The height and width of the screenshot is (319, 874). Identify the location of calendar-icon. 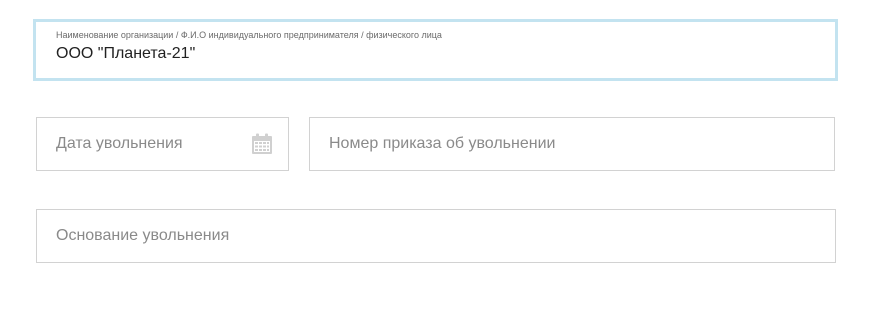
(262, 144).